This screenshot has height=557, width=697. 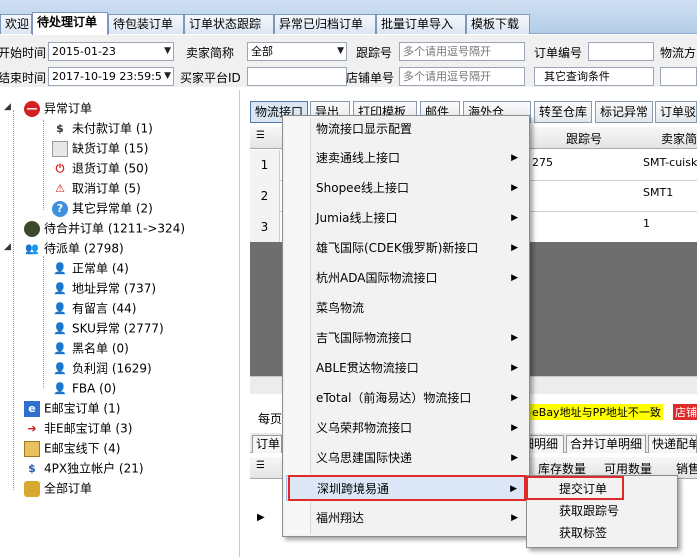 What do you see at coordinates (70, 23) in the screenshot?
I see `tab-pending-orders: 待处理订单` at bounding box center [70, 23].